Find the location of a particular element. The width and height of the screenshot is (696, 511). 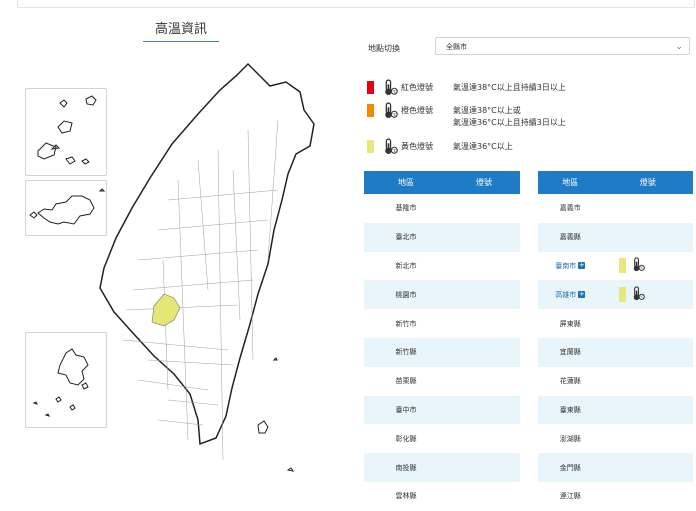

legend-description-line: 氣溫達38°C以上或 is located at coordinates (487, 110).